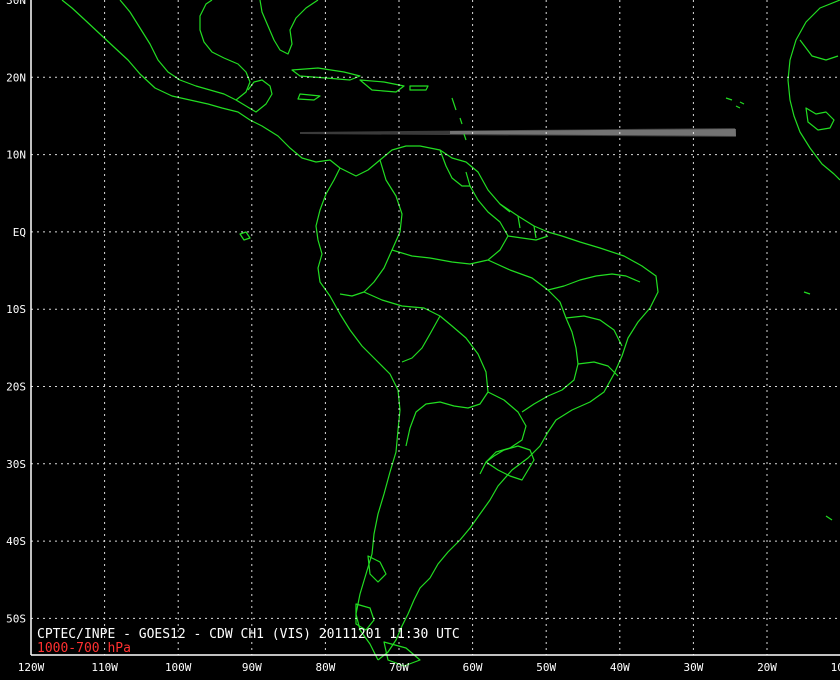  I want to click on longitude-label: 50W, so click(546, 667).